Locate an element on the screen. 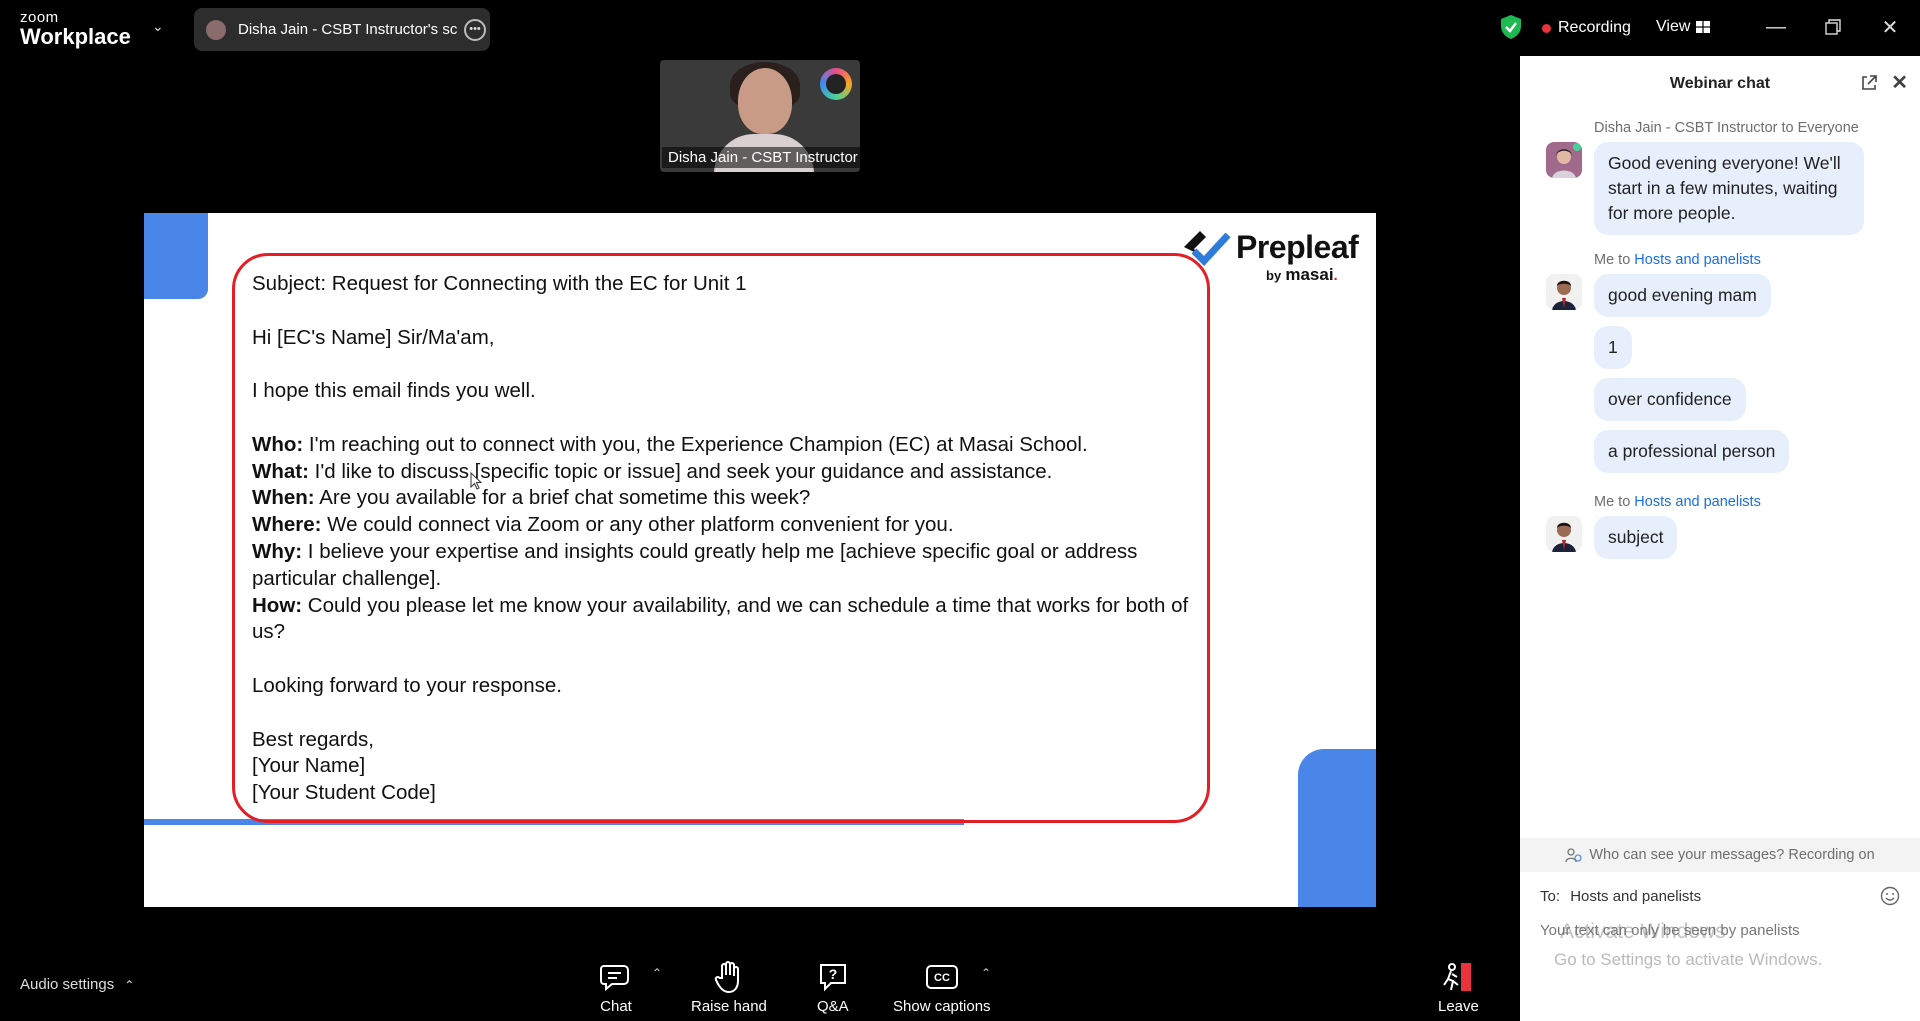 The image size is (1920, 1021). qa-button: ? Q&A is located at coordinates (833, 987).